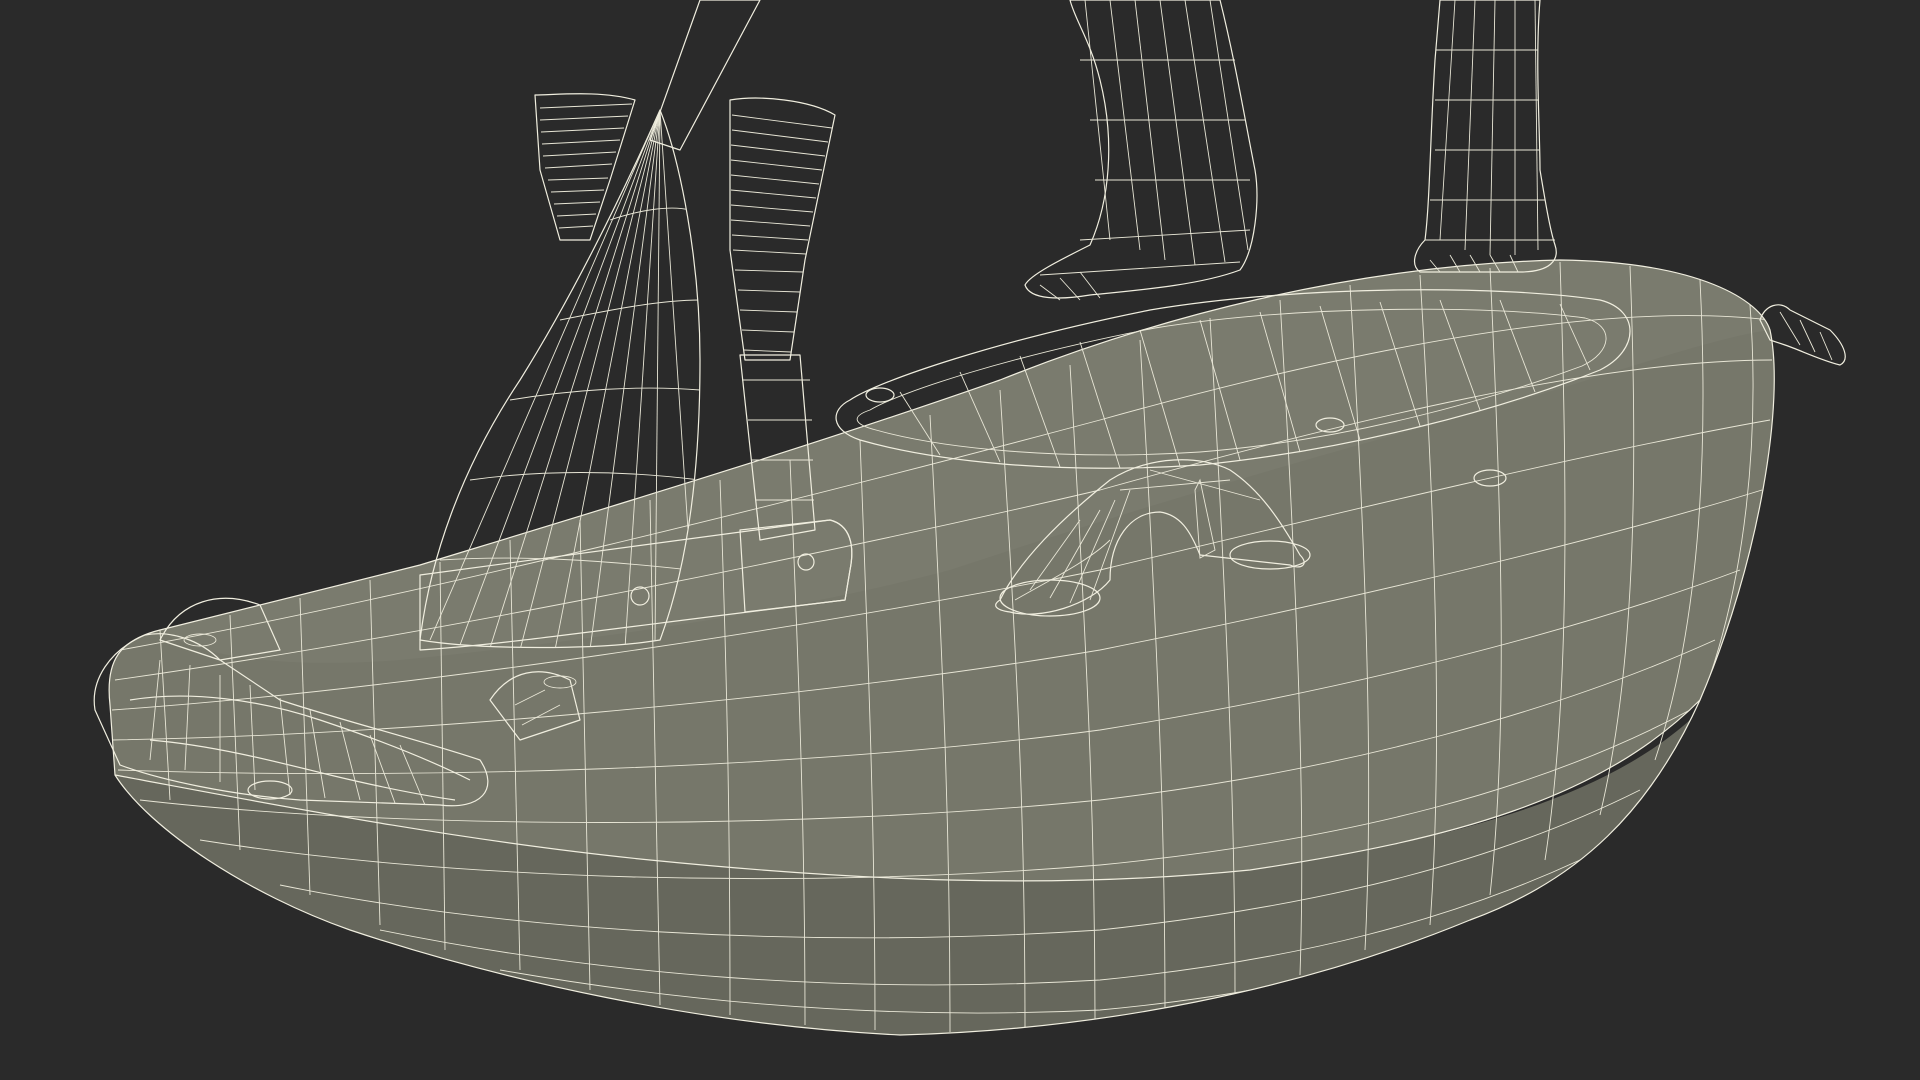 Image resolution: width=1920 pixels, height=1080 pixels. Describe the element at coordinates (782, 229) in the screenshot. I see `bellows-right` at that location.